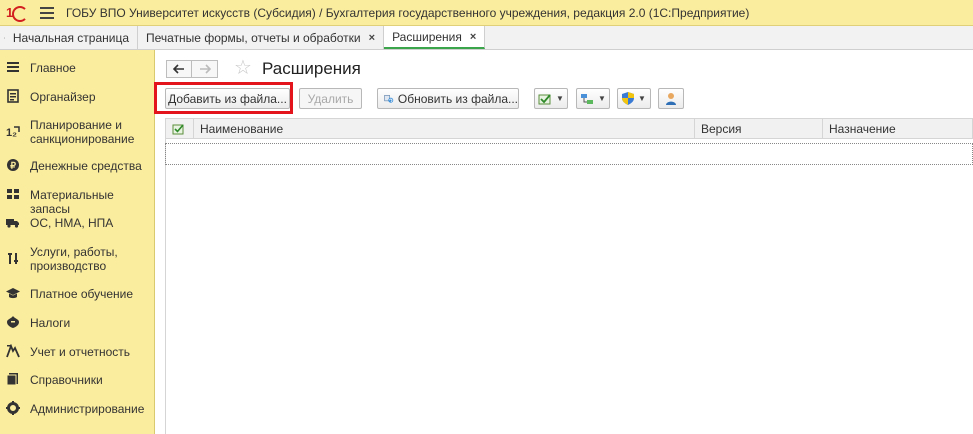 The image size is (973, 434). What do you see at coordinates (63, 97) in the screenshot?
I see `sidebar-item-label: Органайзер` at bounding box center [63, 97].